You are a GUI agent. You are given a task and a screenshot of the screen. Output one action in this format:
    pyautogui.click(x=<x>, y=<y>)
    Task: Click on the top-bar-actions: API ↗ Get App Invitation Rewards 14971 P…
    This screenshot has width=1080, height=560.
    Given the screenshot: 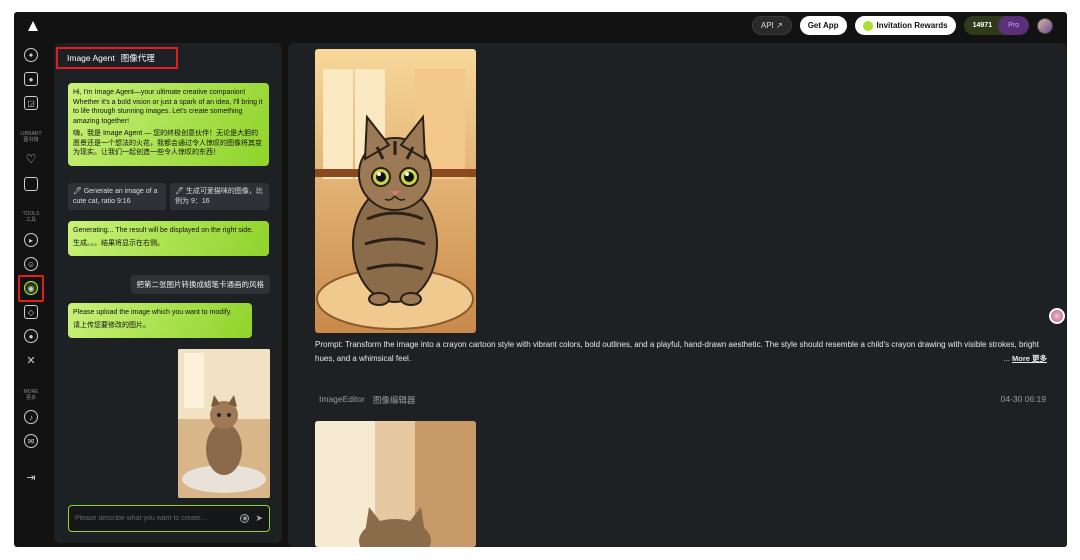 What is the action you would take?
    pyautogui.click(x=902, y=25)
    